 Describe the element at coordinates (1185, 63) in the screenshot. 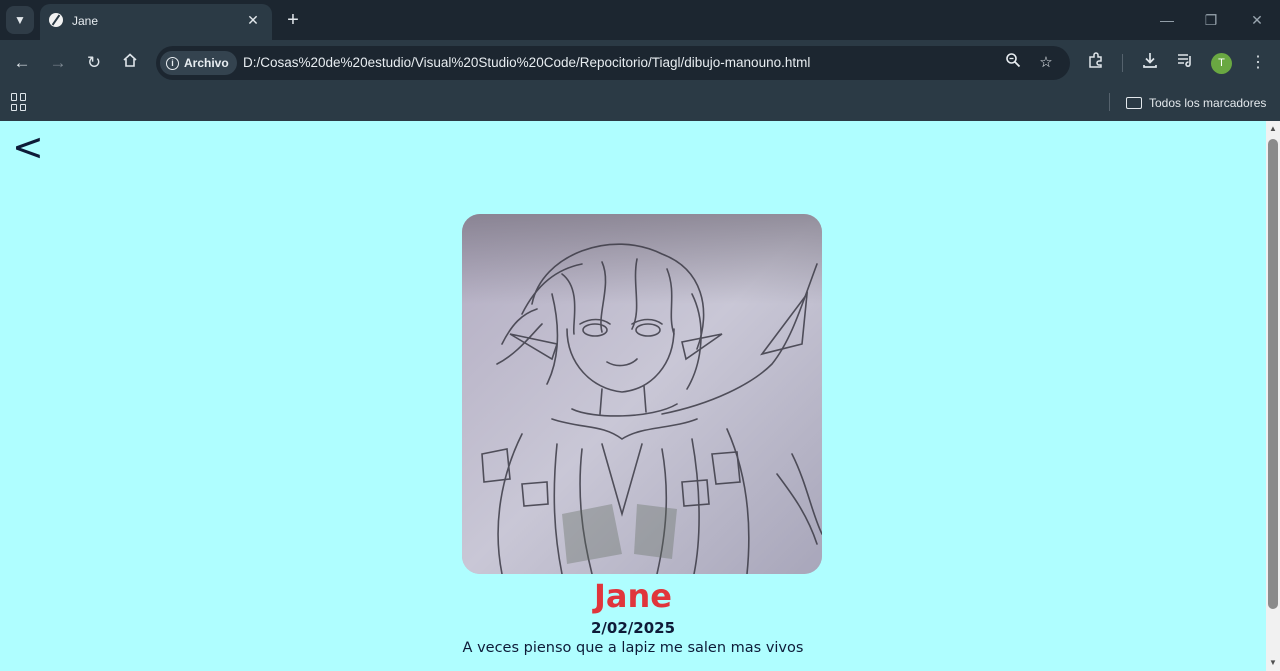

I see `media-playlist-icon` at that location.